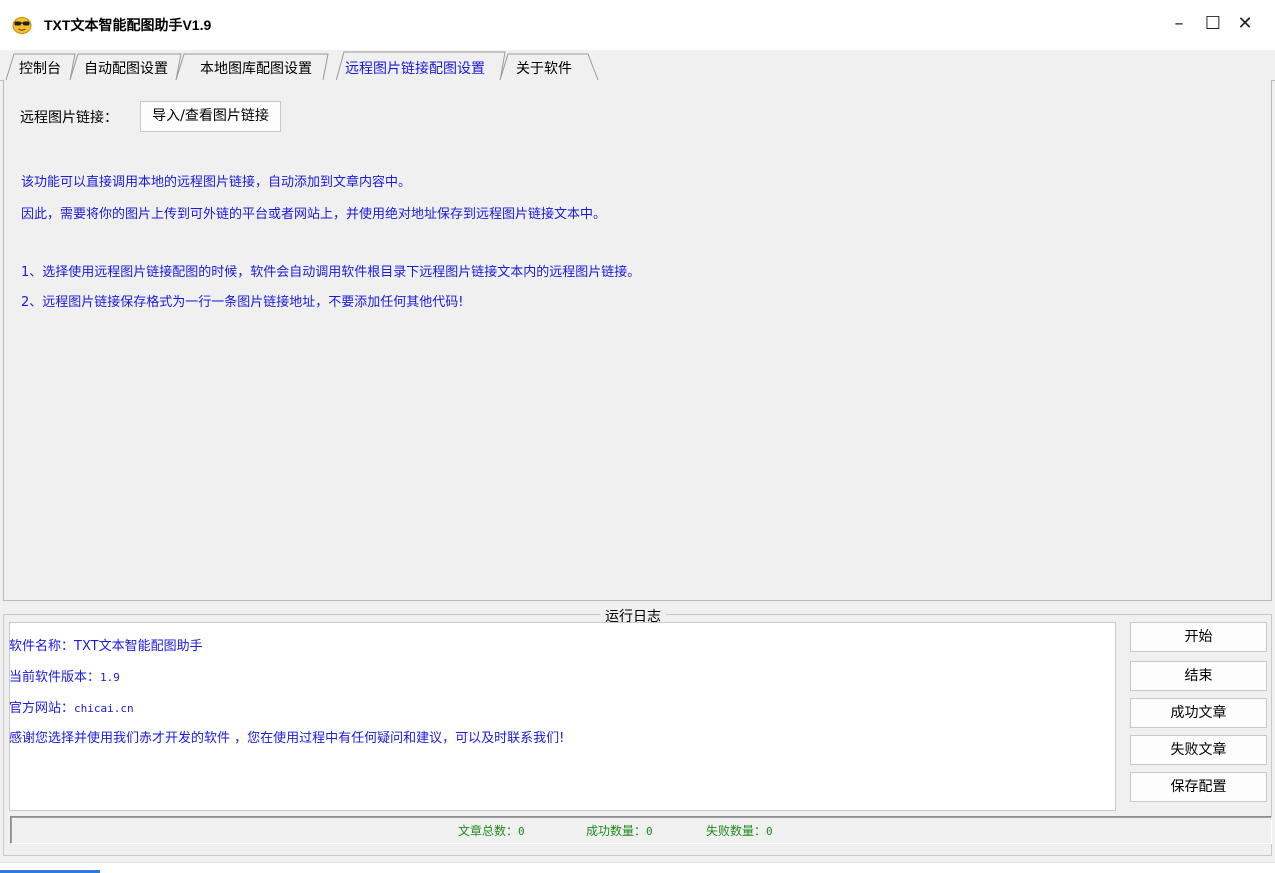  What do you see at coordinates (1198, 676) in the screenshot?
I see `stop-button: 结束` at bounding box center [1198, 676].